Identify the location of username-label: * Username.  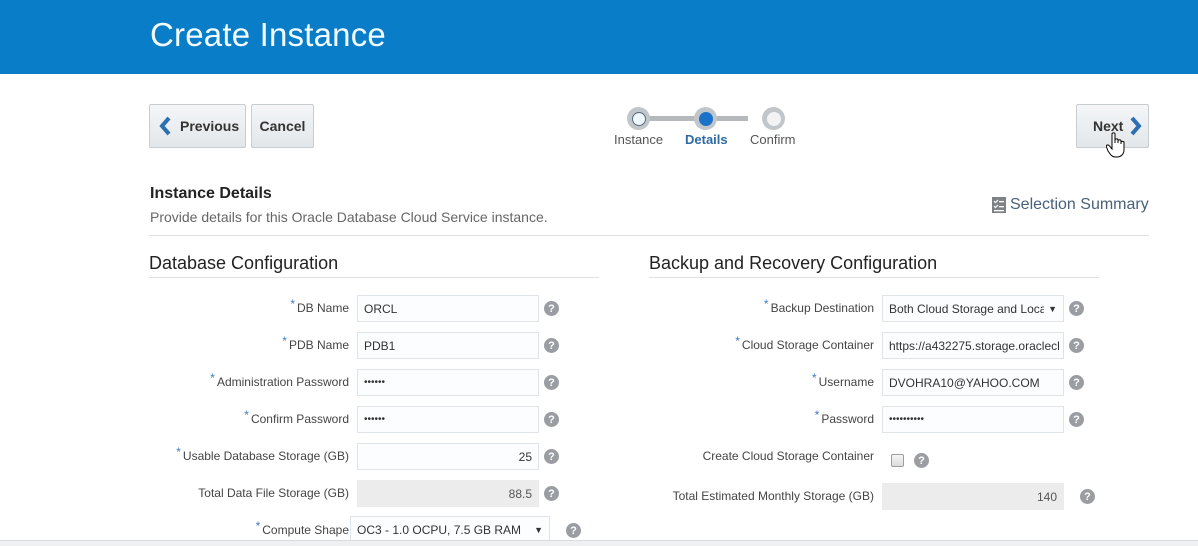
(843, 380).